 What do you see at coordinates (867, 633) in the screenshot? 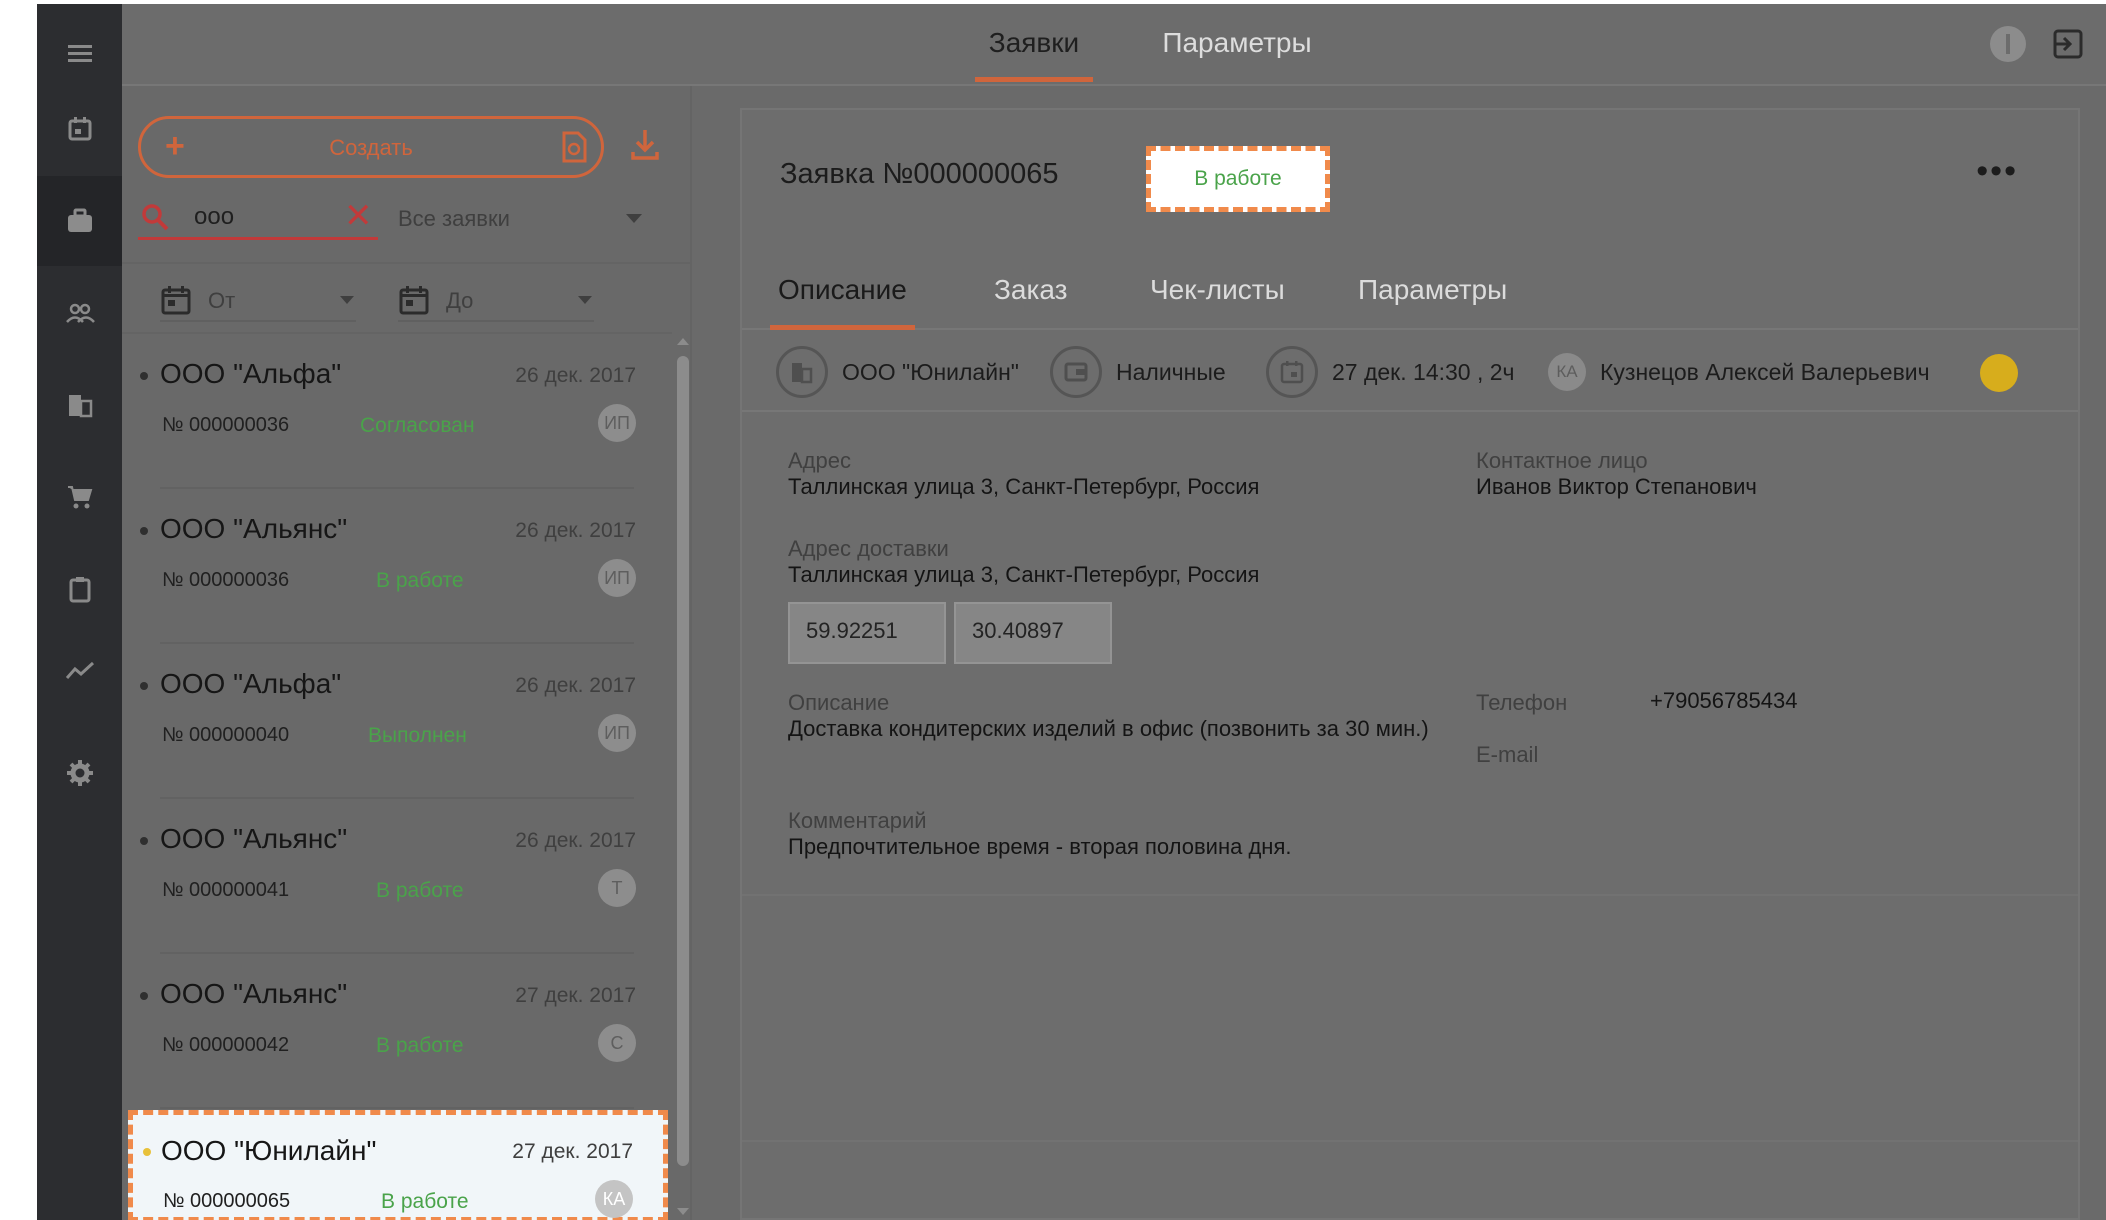
I see `latitude-field: 59.92251` at bounding box center [867, 633].